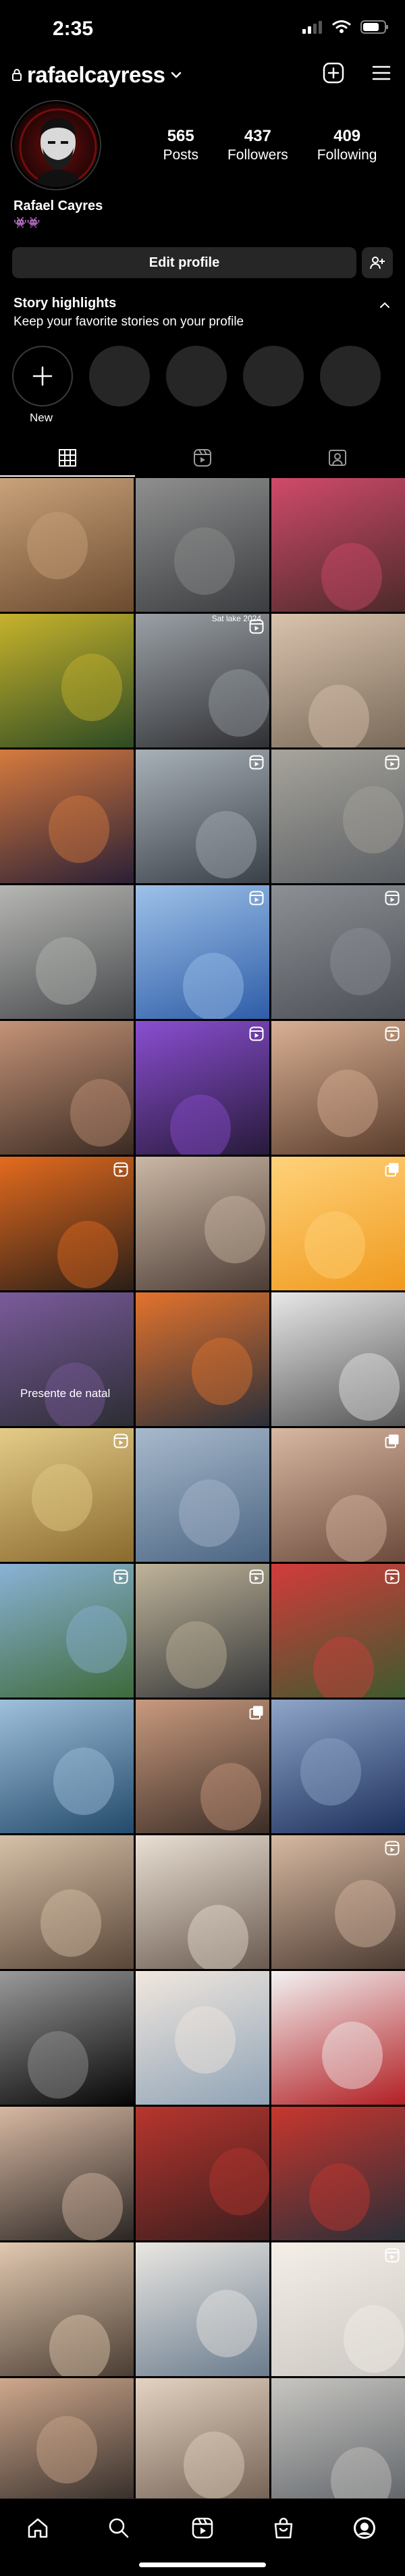 The width and height of the screenshot is (405, 2576). I want to click on stat-following: 409 Following, so click(347, 145).